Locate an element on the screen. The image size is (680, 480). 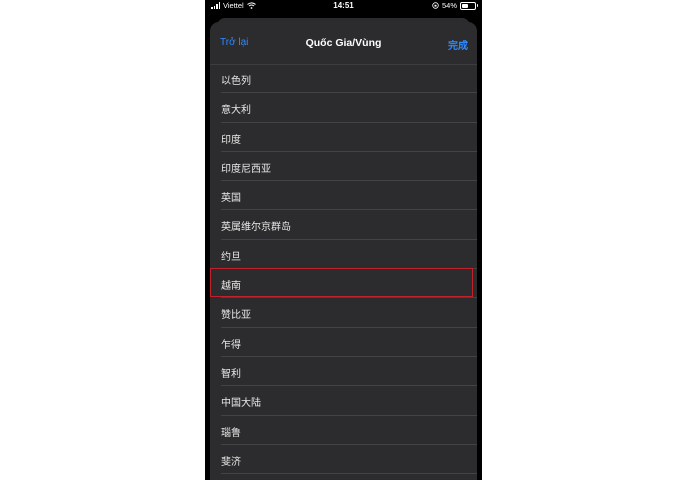
country-label: 意大利 is located at coordinates (236, 111).